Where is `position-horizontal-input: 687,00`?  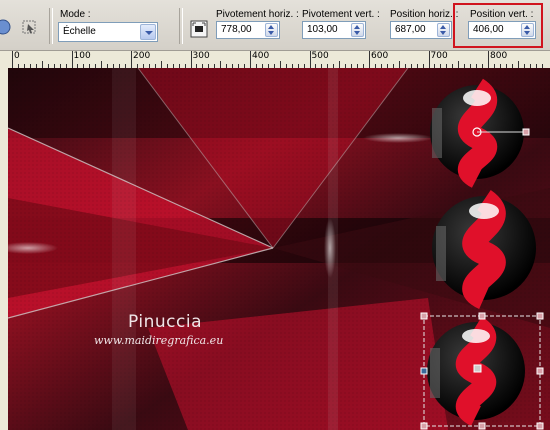
position-horizontal-input: 687,00 is located at coordinates (421, 30).